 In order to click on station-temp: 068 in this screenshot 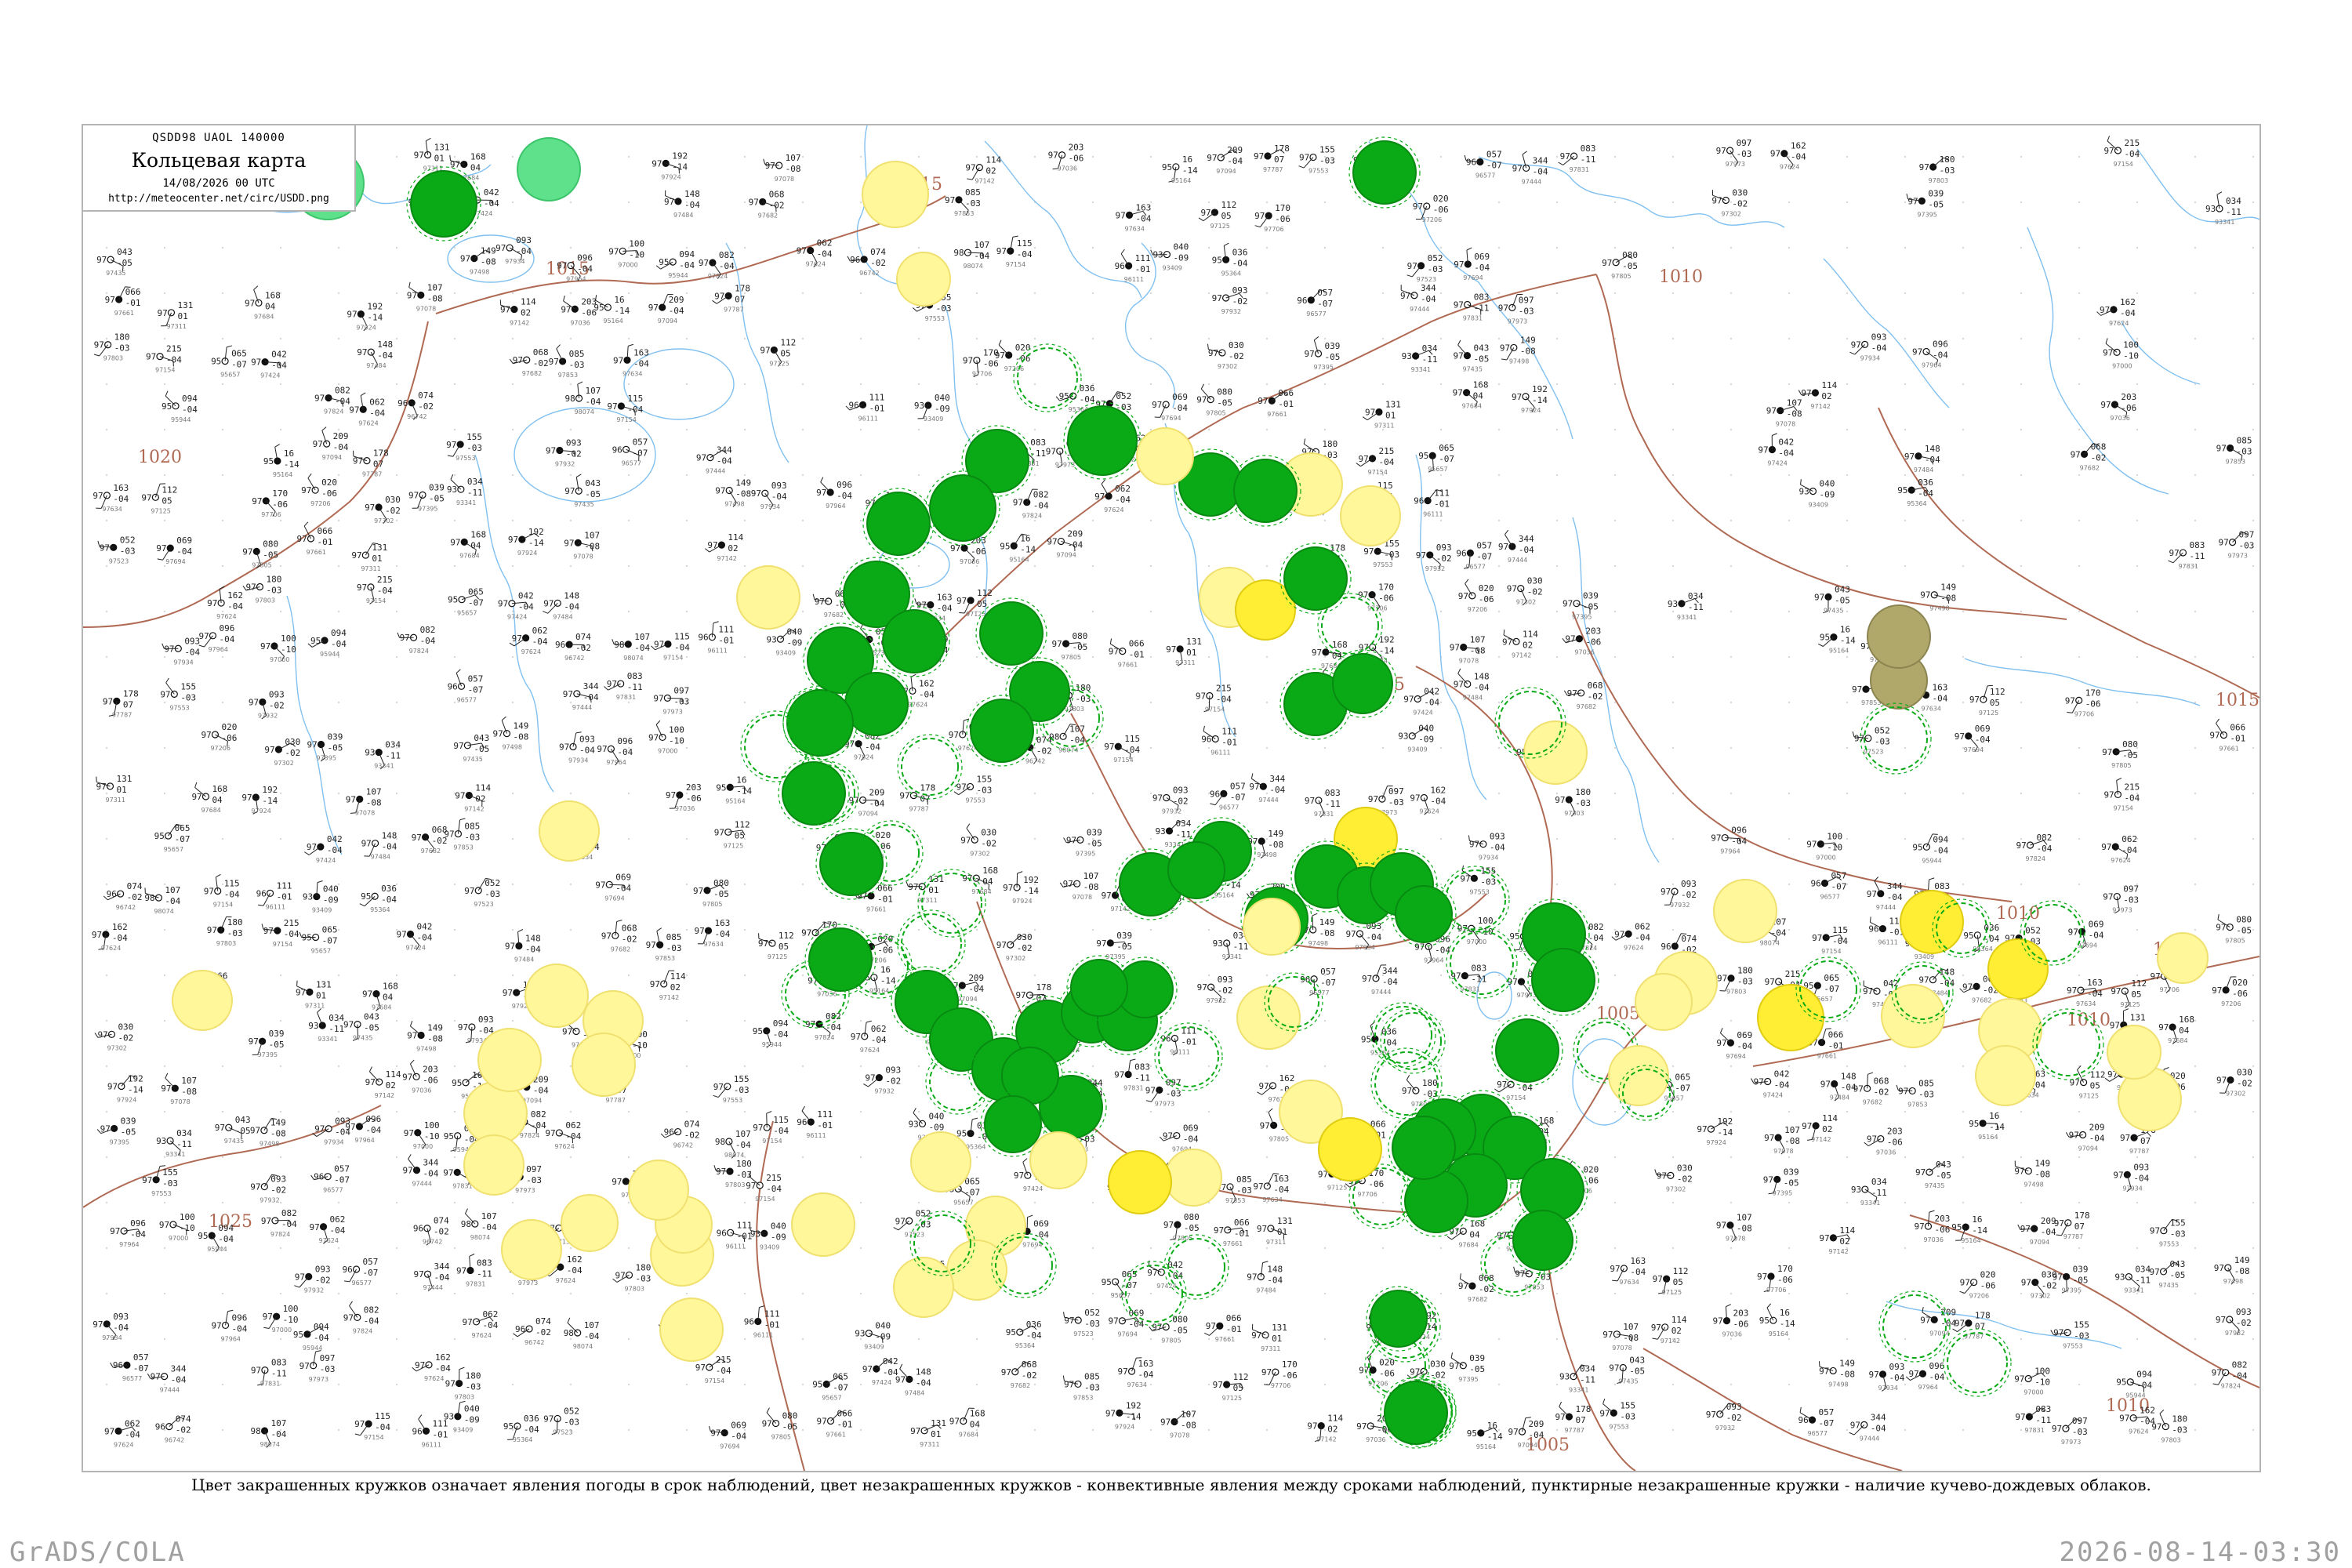, I will do `click(777, 194)`.